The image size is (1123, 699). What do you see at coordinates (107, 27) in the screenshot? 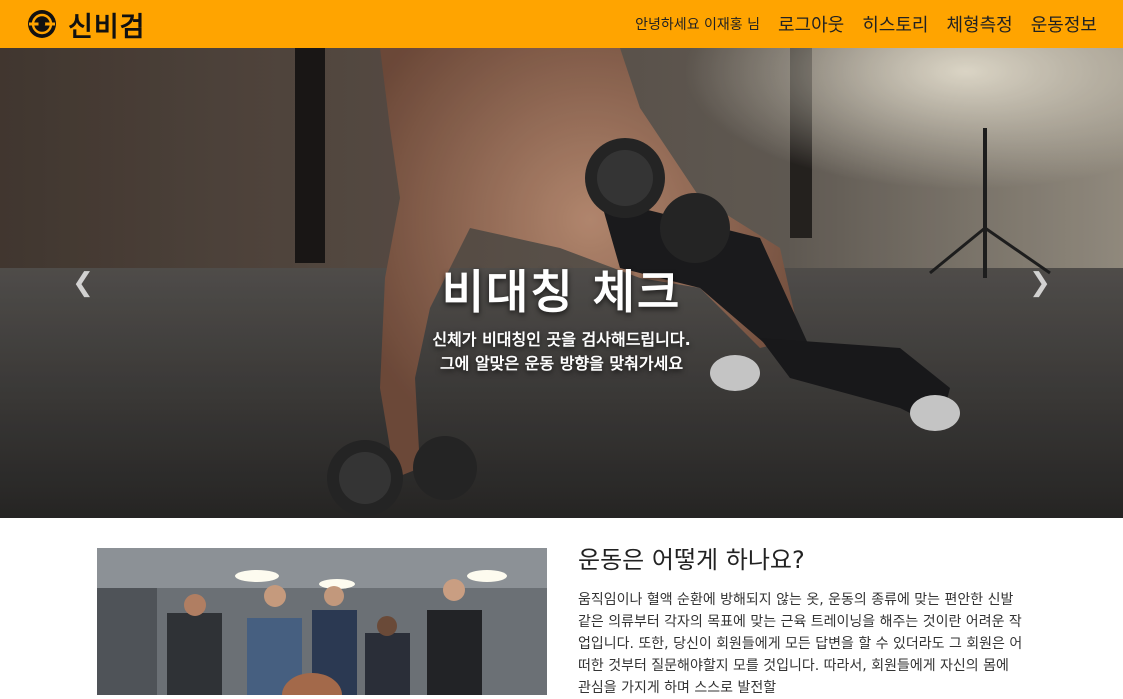
I see `brand-name: 신비검` at bounding box center [107, 27].